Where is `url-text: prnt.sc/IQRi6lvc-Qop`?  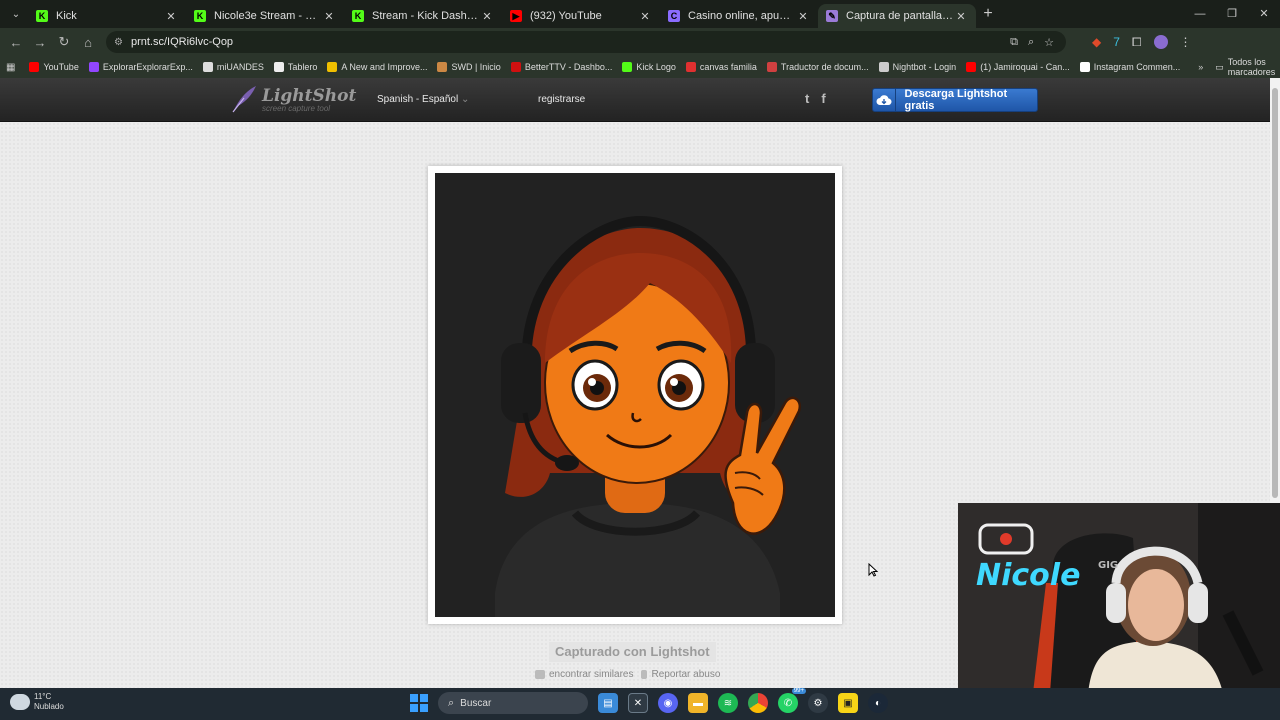
url-text: prnt.sc/IQRi6lvc-Qop is located at coordinates (570, 42).